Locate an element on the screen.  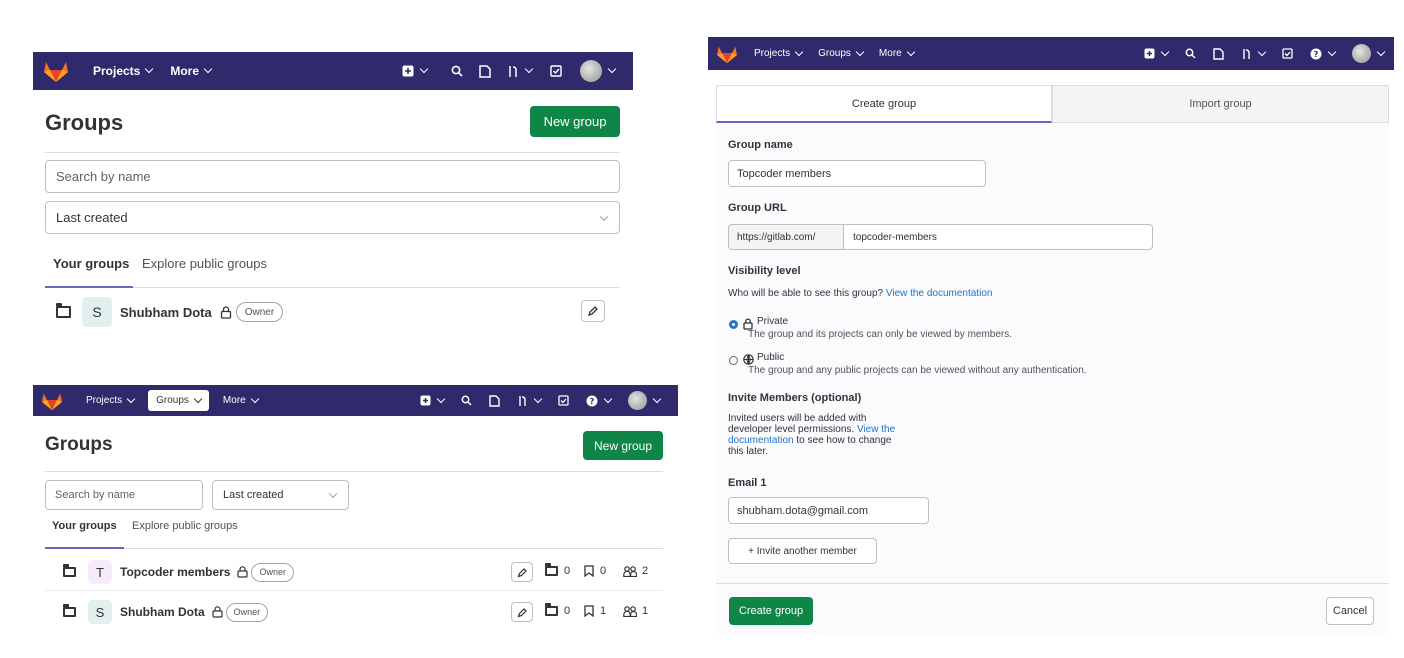
invite-another-member-button: + Invite another member is located at coordinates (802, 551).